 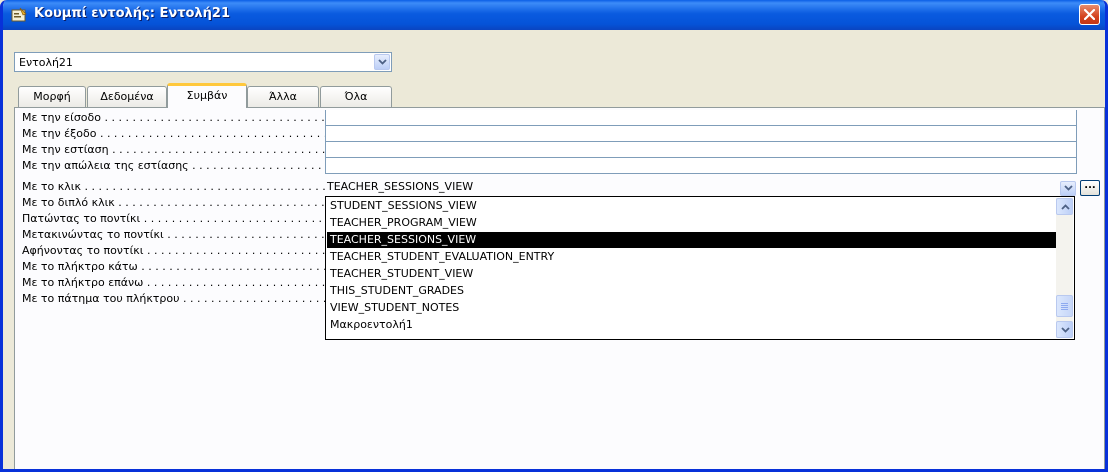 What do you see at coordinates (173, 165) in the screenshot?
I see `property-label: Με την απώλεια της εστίασης` at bounding box center [173, 165].